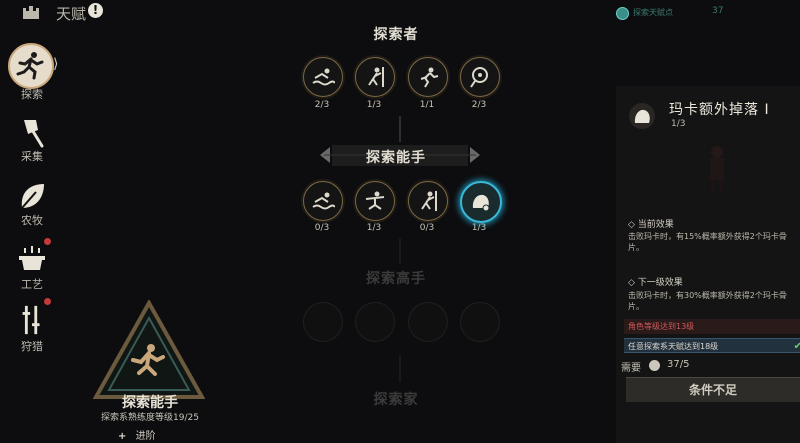 This screenshot has width=800, height=443. Describe the element at coordinates (655, 283) in the screenshot. I see `next-effect-heading: ◇ 下一级效果` at that location.